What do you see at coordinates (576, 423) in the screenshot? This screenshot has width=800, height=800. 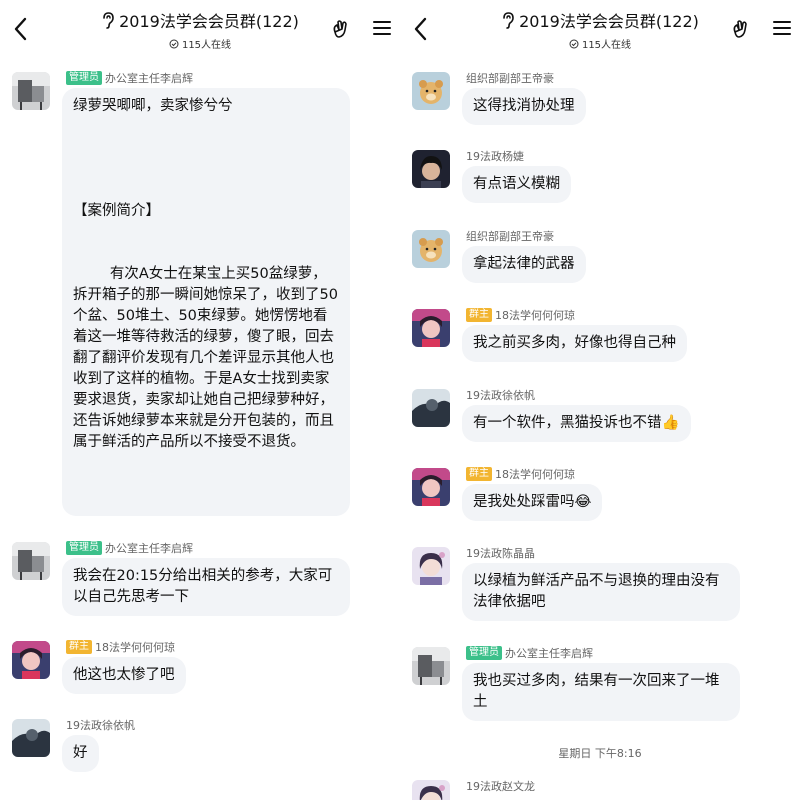 I see `message-bubble: 有一个软件，黑猫投诉也不错👍` at bounding box center [576, 423].